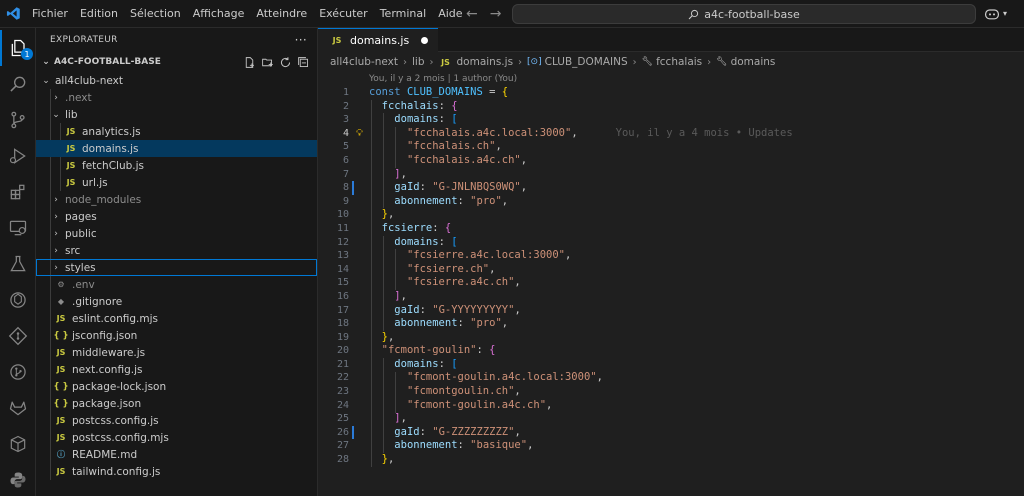 The image size is (1024, 496). I want to click on code-line: 6 "fcchalais.a4c.ch",, so click(671, 161).